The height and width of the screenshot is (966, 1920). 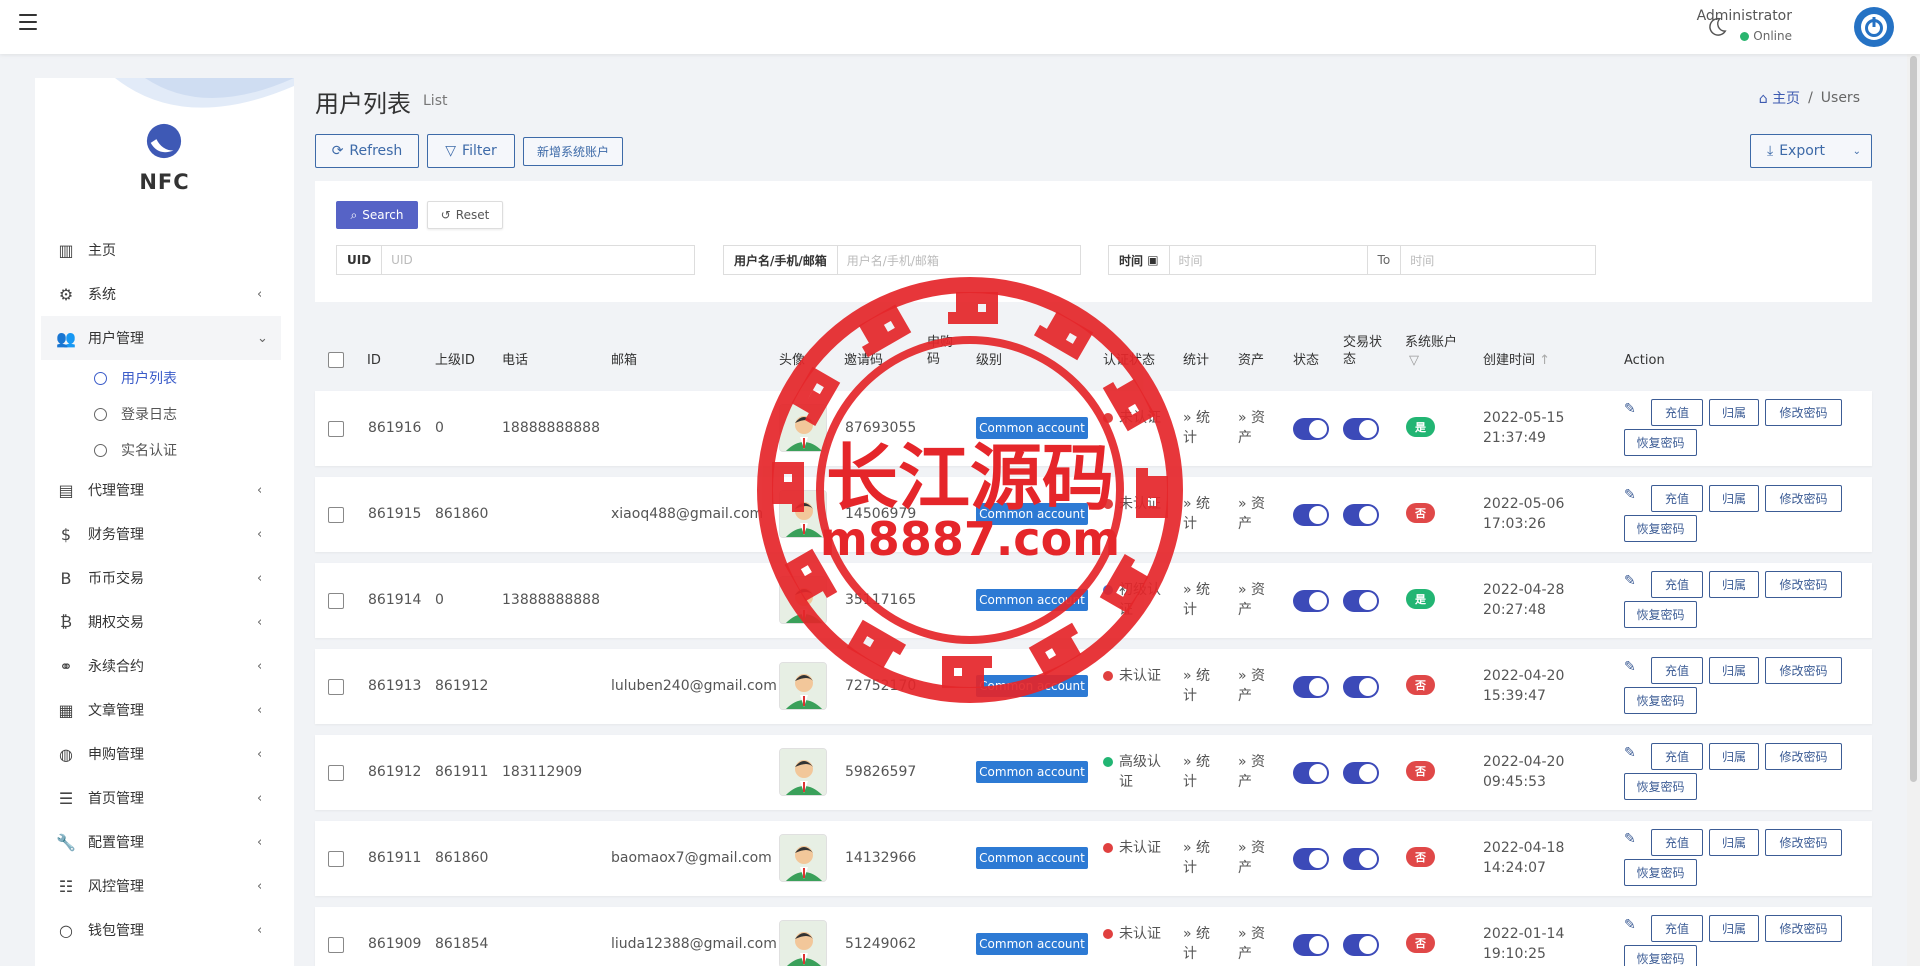 What do you see at coordinates (1498, 260) in the screenshot?
I see `time-end-input: 时间` at bounding box center [1498, 260].